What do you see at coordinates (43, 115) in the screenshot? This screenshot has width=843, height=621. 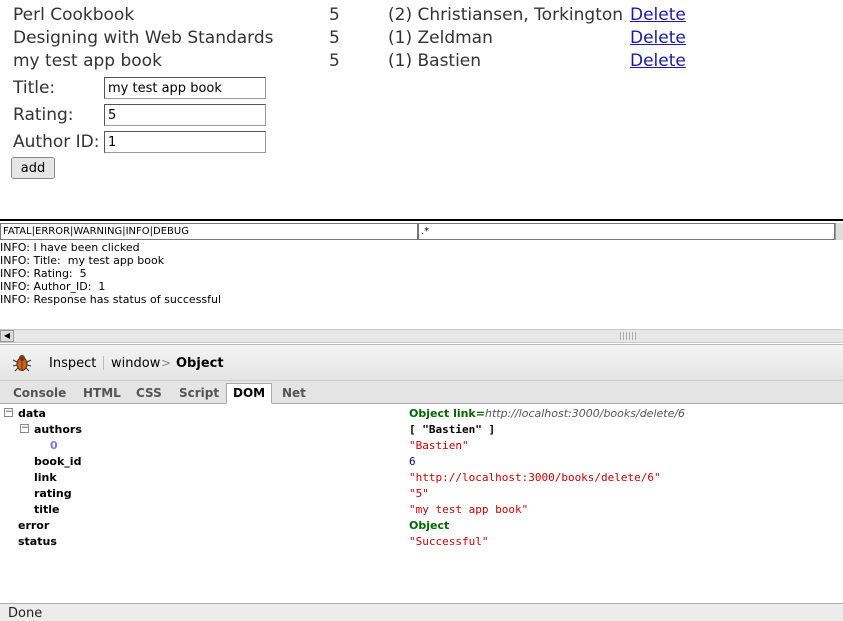 I see `rating-label: Rating:` at bounding box center [43, 115].